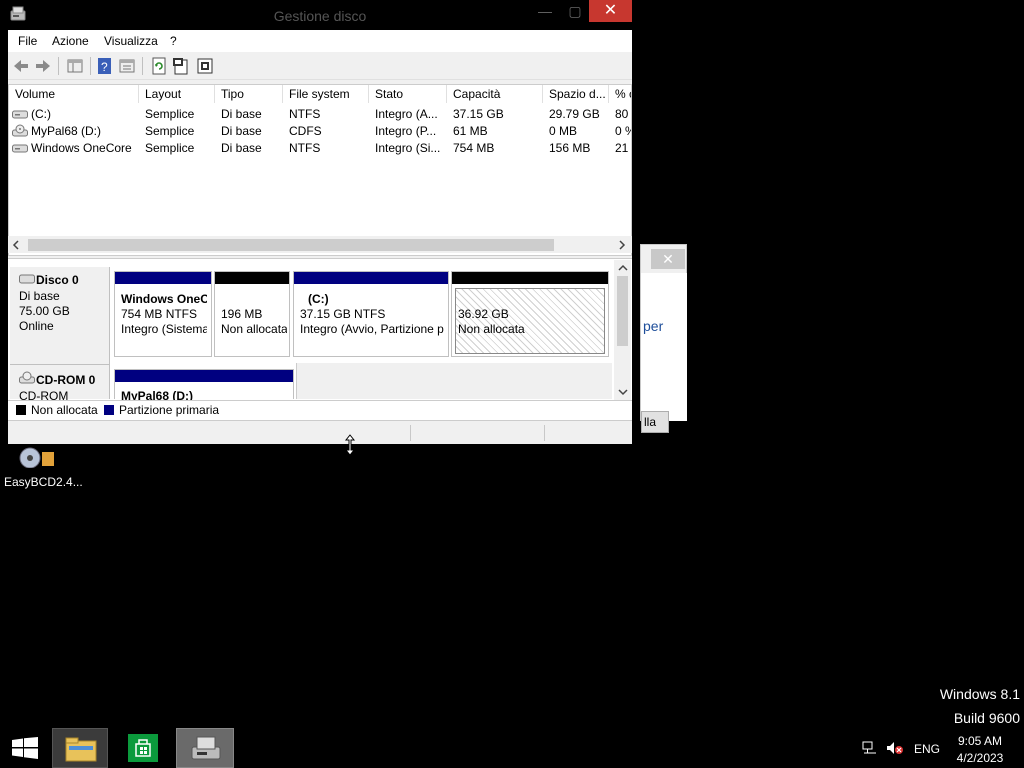  What do you see at coordinates (177, 94) in the screenshot?
I see `col-layout: Layout` at bounding box center [177, 94].